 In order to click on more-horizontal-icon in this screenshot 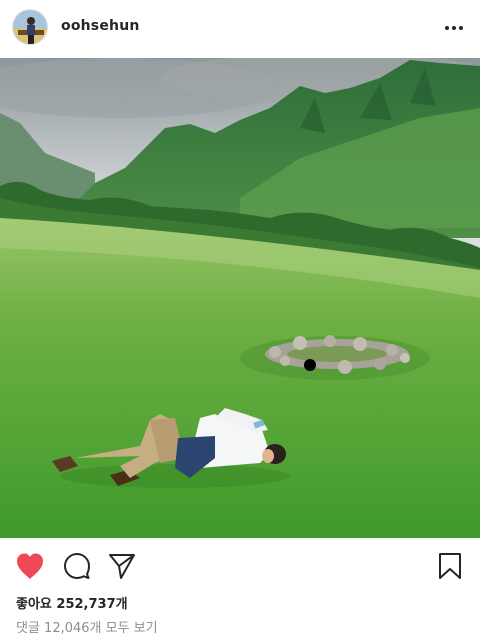, I will do `click(454, 28)`.